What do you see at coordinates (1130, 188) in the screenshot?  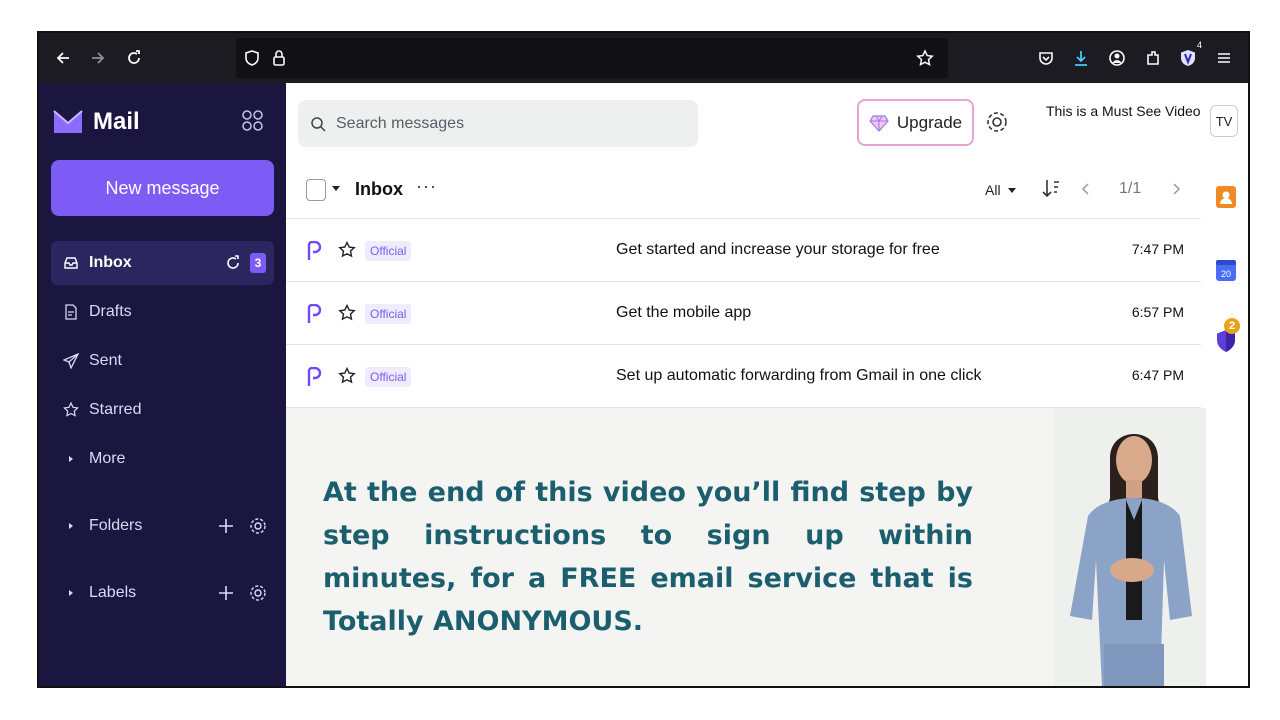 I see `pagination-indicator: 1/1` at bounding box center [1130, 188].